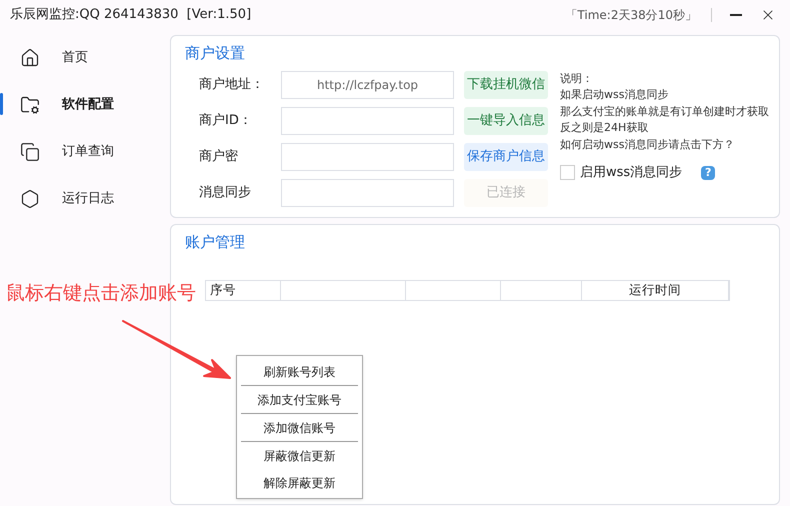 The height and width of the screenshot is (506, 790). I want to click on checkbox-label: 启用wss消息同步, so click(631, 173).